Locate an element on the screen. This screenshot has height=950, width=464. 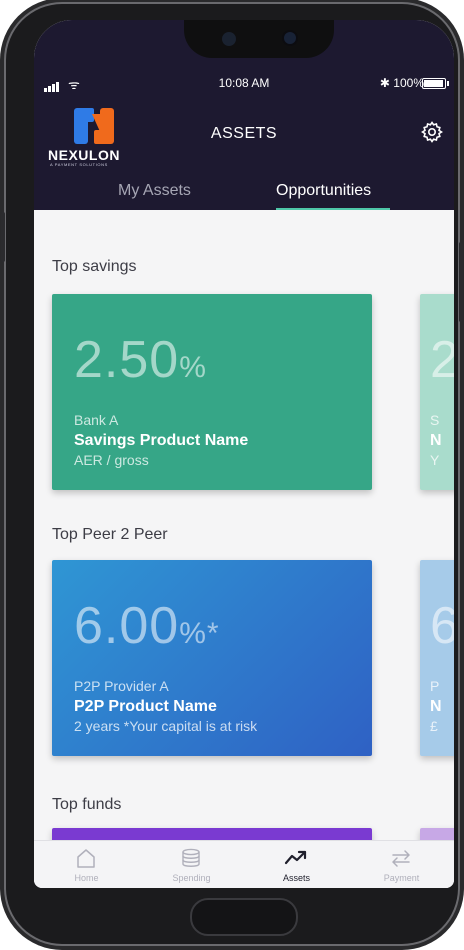
nav-home: Home is located at coordinates (86, 864).